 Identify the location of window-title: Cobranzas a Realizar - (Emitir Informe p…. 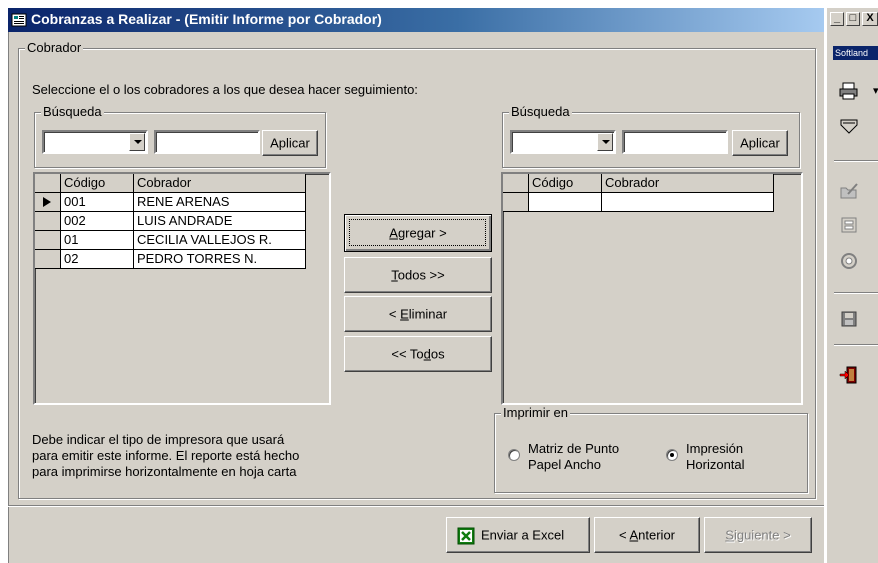
(206, 19).